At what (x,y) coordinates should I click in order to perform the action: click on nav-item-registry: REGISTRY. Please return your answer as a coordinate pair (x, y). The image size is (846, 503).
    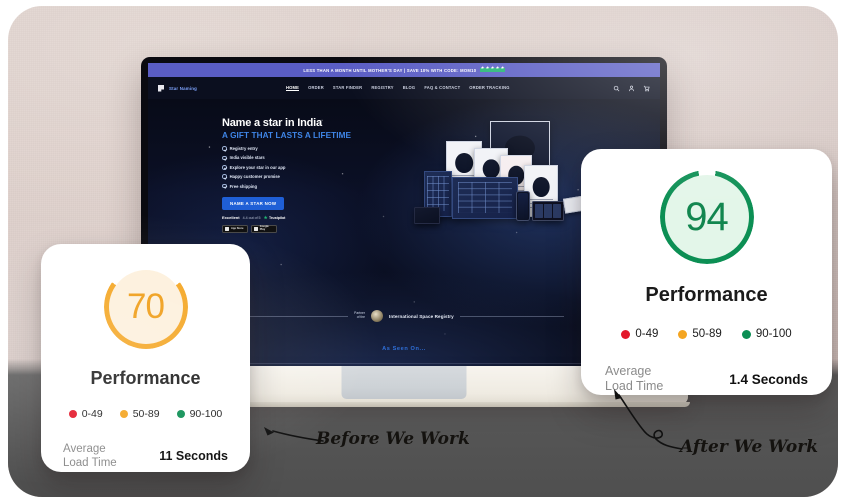
    Looking at the image, I should click on (382, 87).